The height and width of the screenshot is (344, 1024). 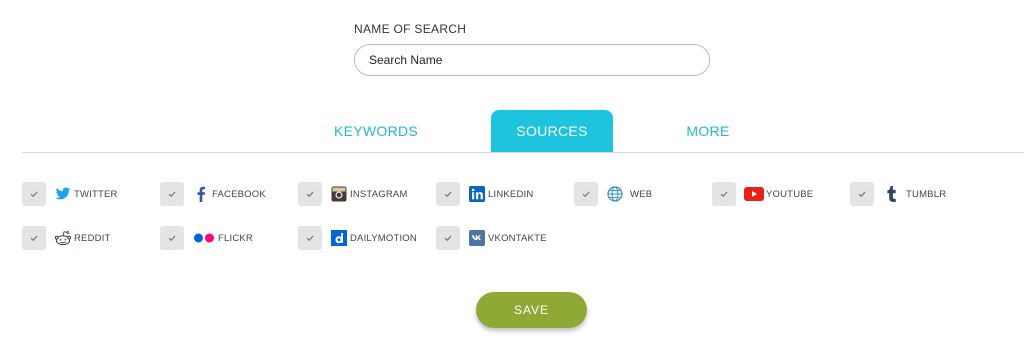 I want to click on source-youtube: YOUTUBE, so click(x=762, y=194).